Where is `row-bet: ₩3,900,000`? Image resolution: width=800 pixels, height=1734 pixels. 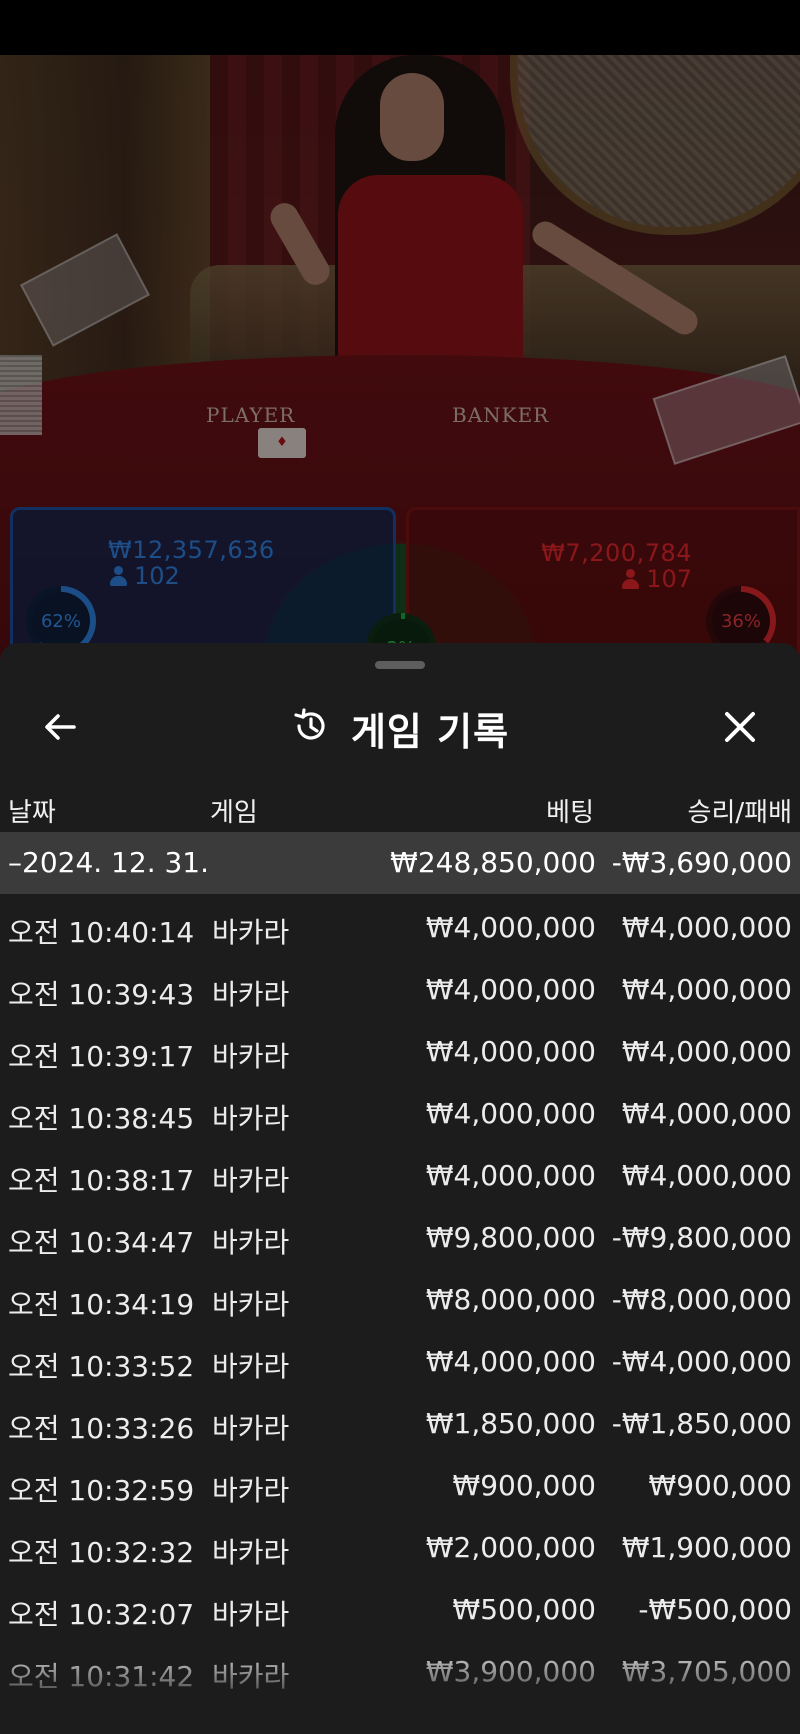 row-bet: ₩3,900,000 is located at coordinates (510, 1671).